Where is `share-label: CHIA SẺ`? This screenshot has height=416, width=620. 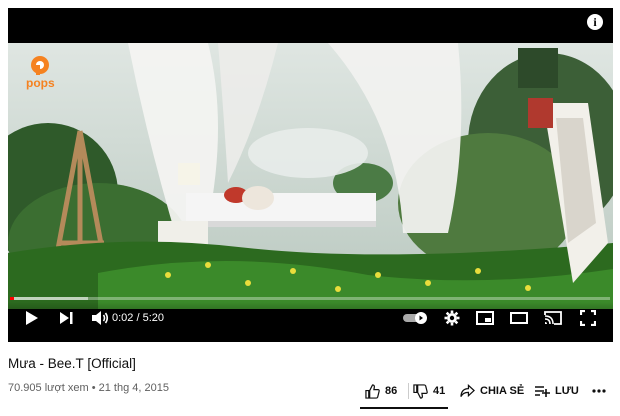
share-label: CHIA SẺ is located at coordinates (502, 391).